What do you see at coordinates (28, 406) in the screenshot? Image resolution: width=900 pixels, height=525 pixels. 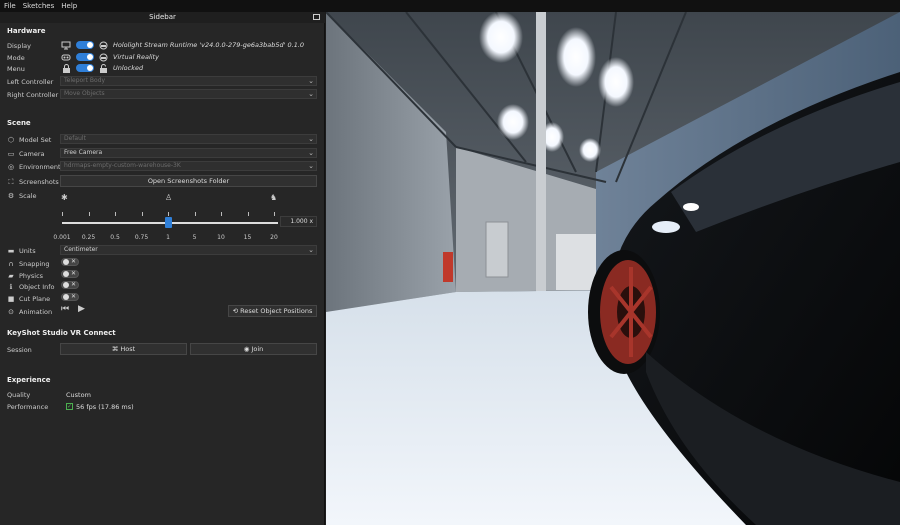 I see `performance-label: Performance` at bounding box center [28, 406].